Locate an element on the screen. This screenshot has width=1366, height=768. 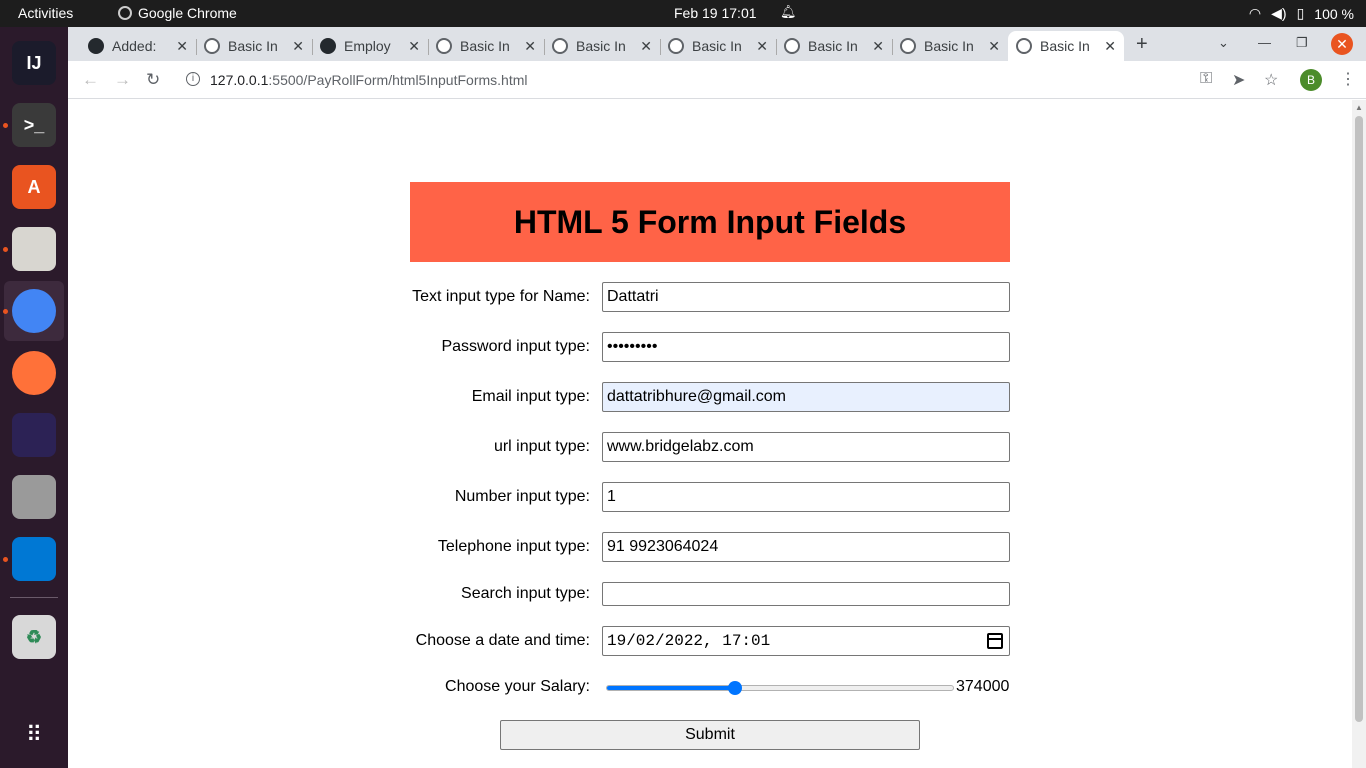
password-label: Password input type: is located at coordinates (515, 346).